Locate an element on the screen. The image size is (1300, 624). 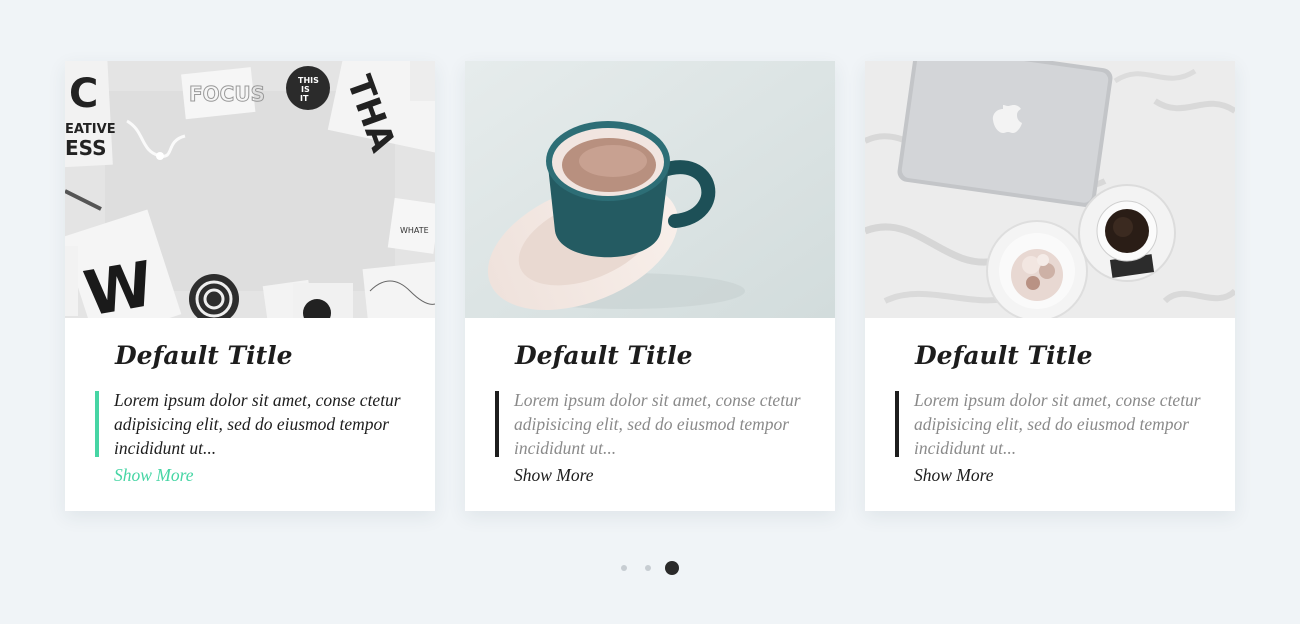
coffee-cup-image is located at coordinates (650, 189).